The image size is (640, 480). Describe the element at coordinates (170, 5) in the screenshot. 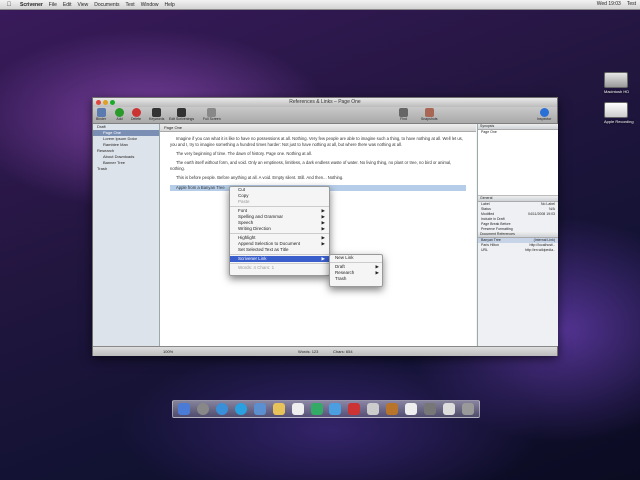

I see `menu-help: Help` at that location.